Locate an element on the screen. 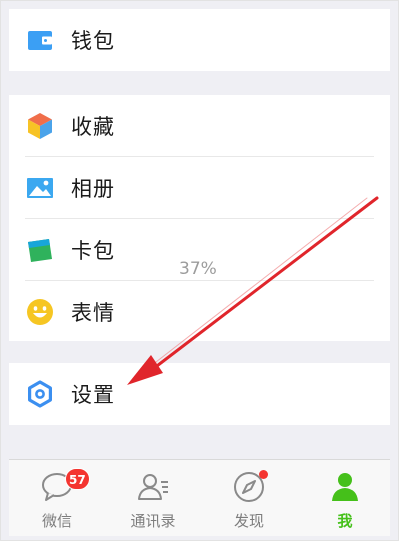 The width and height of the screenshot is (399, 541). menu-item-settings: 设置 is located at coordinates (199, 394).